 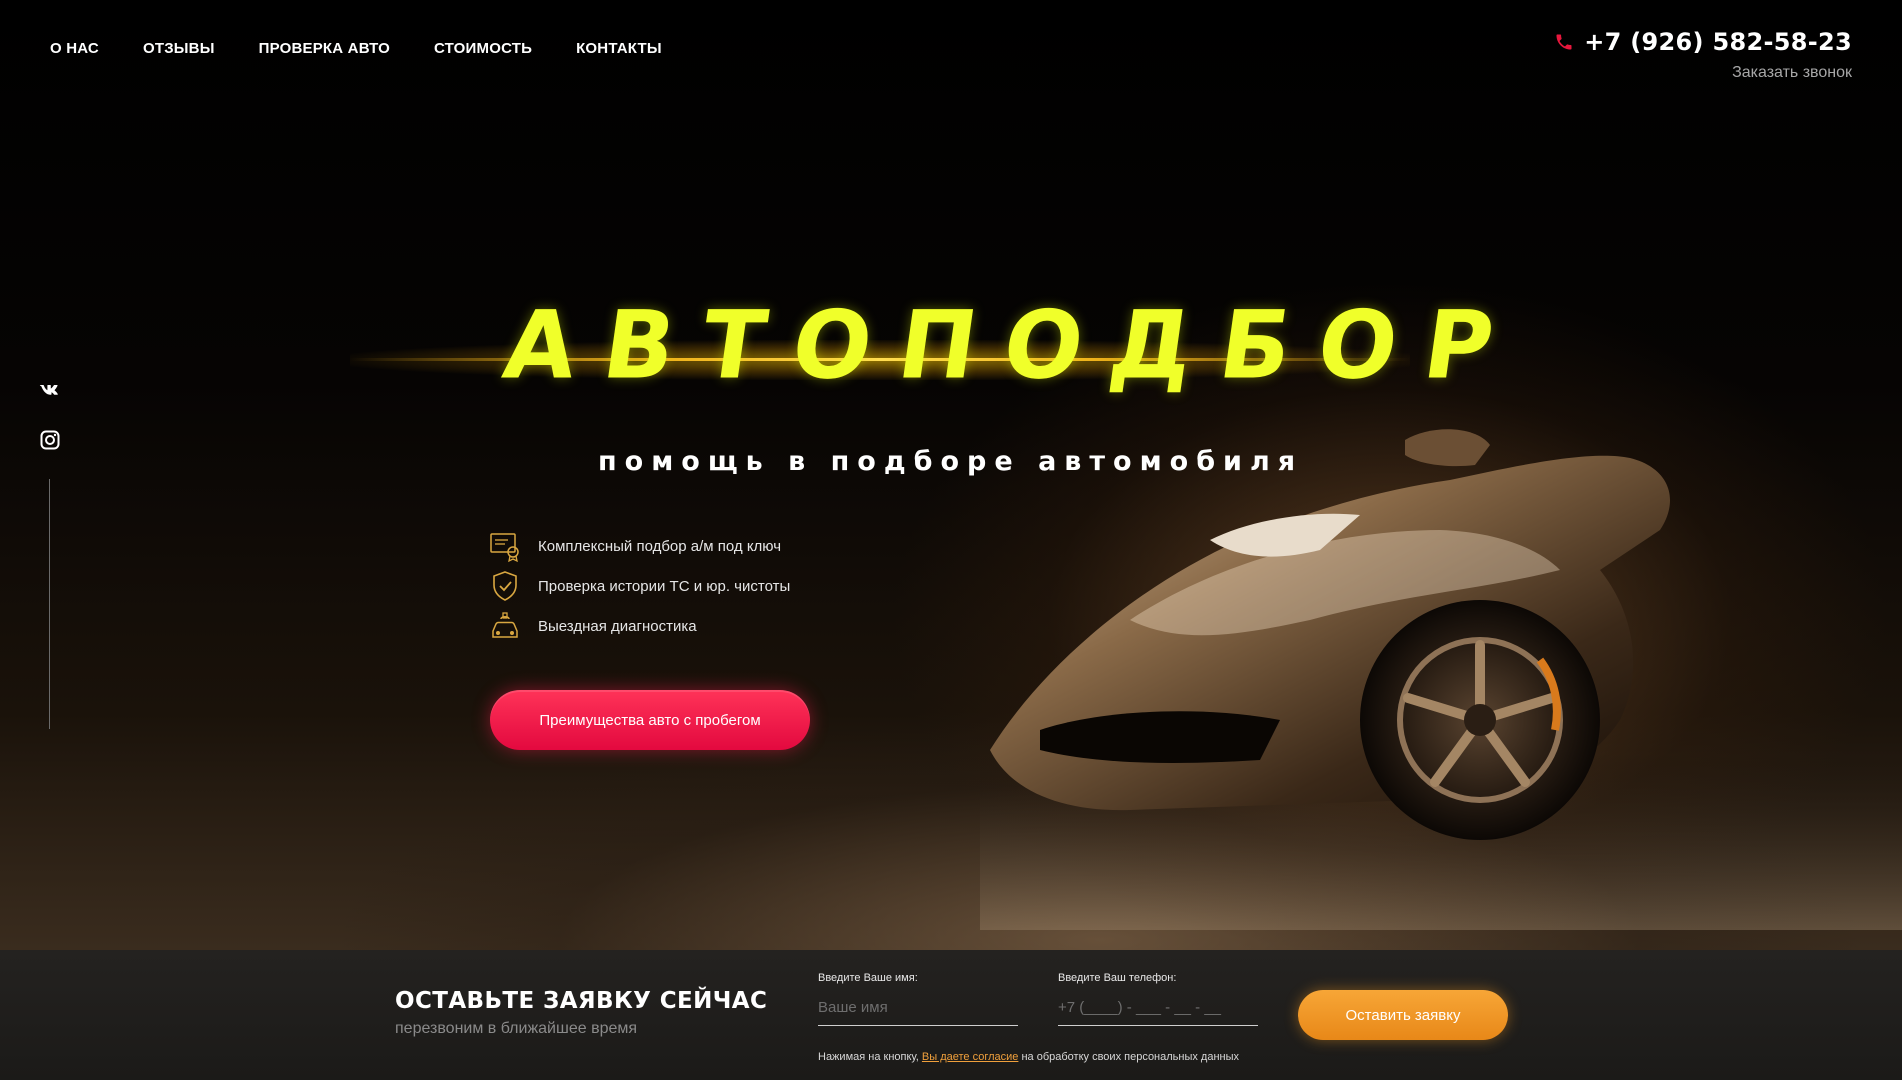 What do you see at coordinates (50, 440) in the screenshot?
I see `instagram-icon` at bounding box center [50, 440].